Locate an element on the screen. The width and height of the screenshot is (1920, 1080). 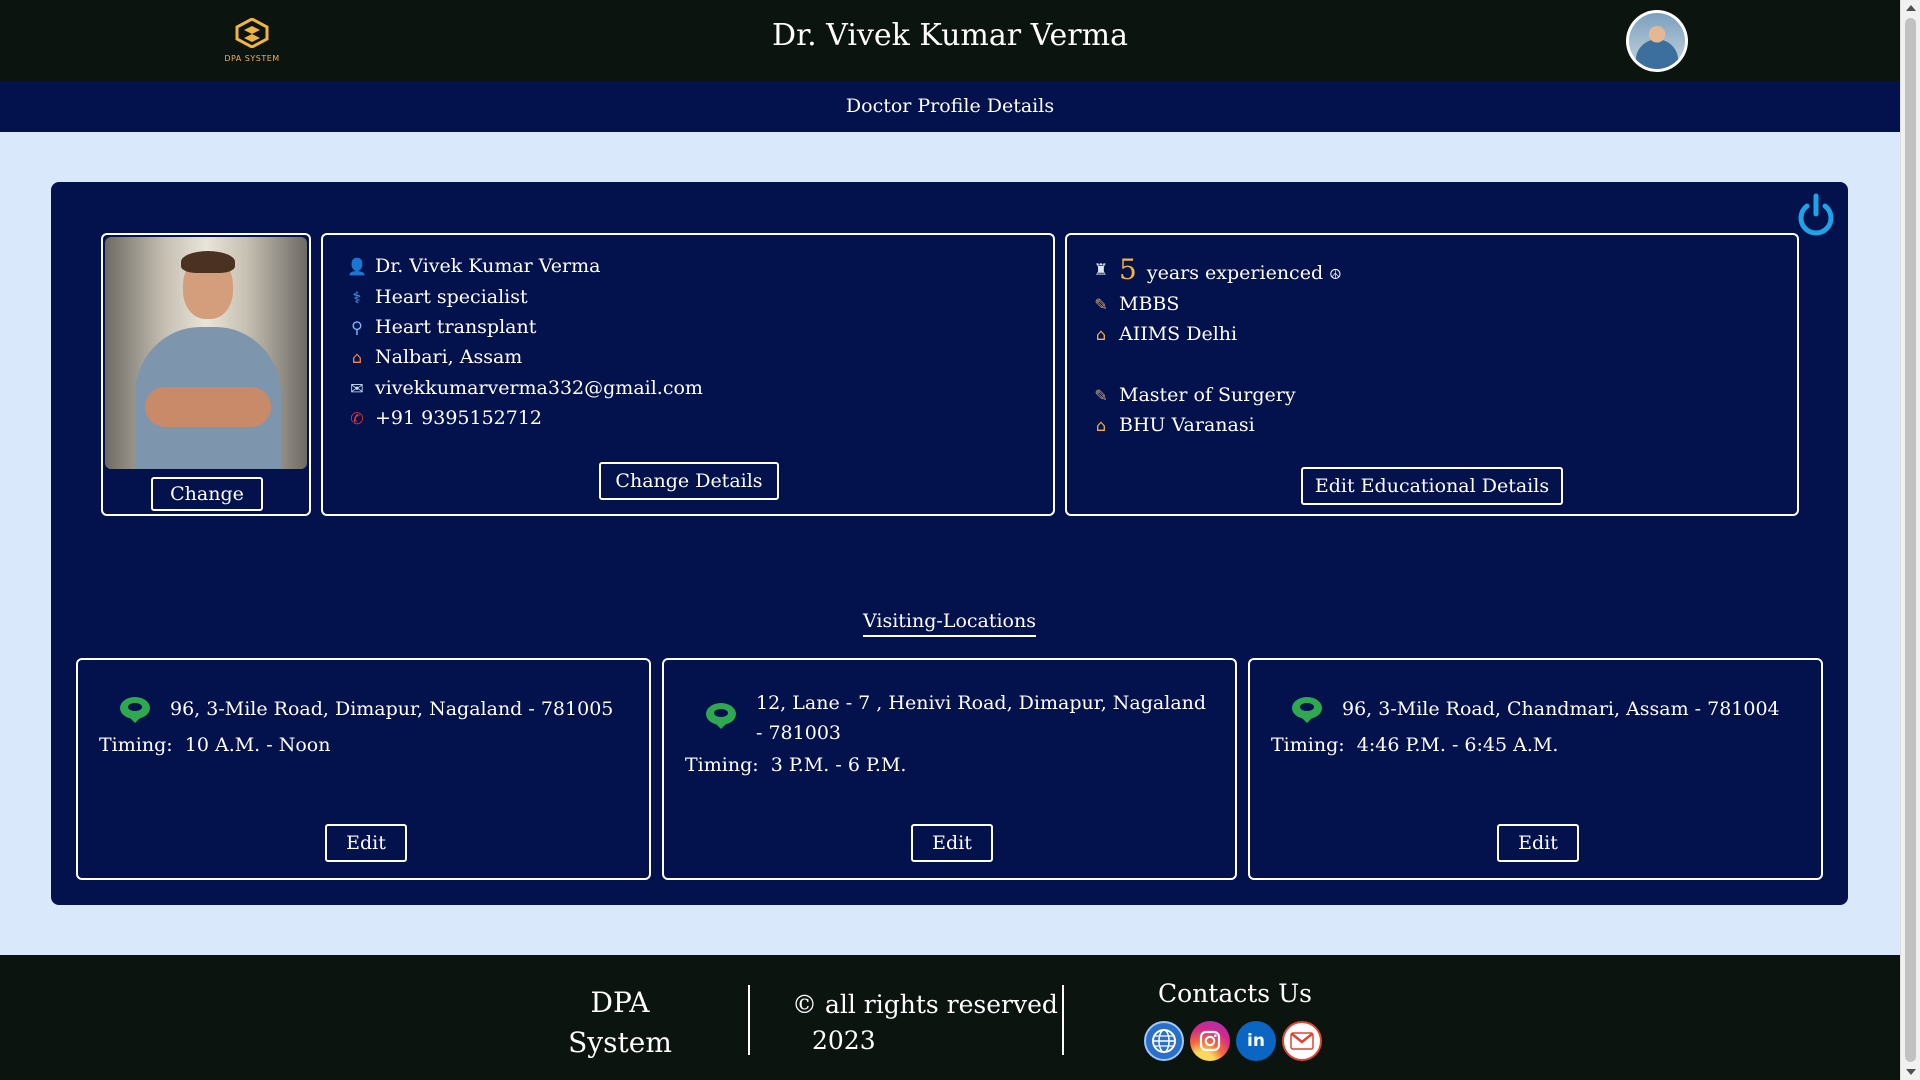
social-links: in is located at coordinates (1233, 1041).